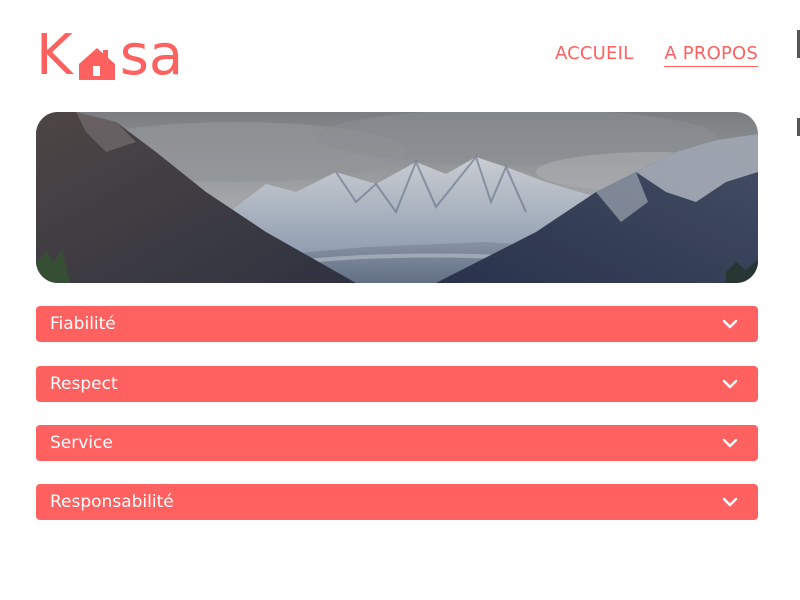  I want to click on collapse-title: Service, so click(81, 443).